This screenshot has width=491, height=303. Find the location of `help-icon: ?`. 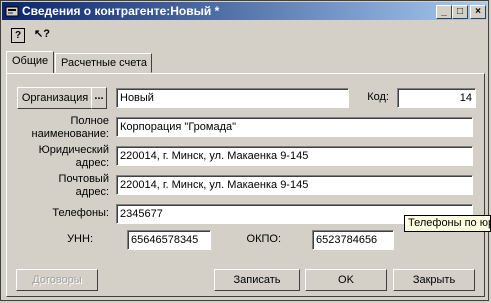

help-icon: ? is located at coordinates (18, 35).